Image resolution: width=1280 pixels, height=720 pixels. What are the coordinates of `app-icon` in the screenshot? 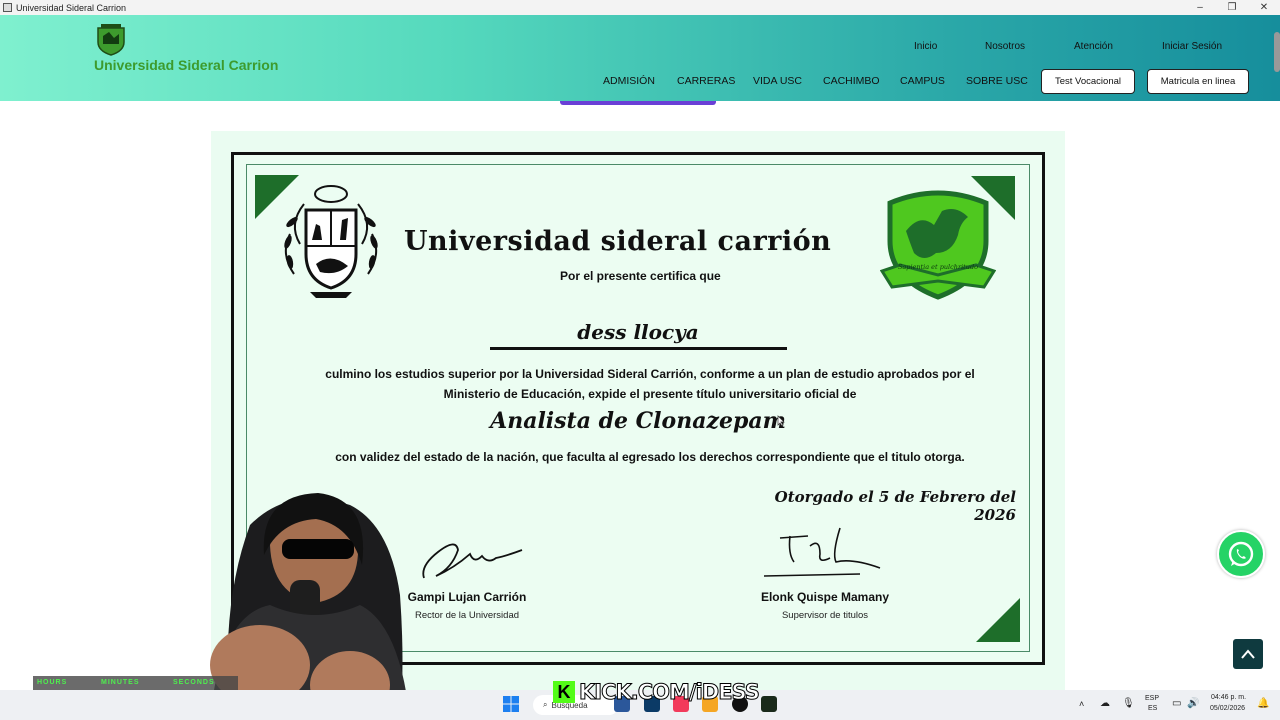 It's located at (7, 7).